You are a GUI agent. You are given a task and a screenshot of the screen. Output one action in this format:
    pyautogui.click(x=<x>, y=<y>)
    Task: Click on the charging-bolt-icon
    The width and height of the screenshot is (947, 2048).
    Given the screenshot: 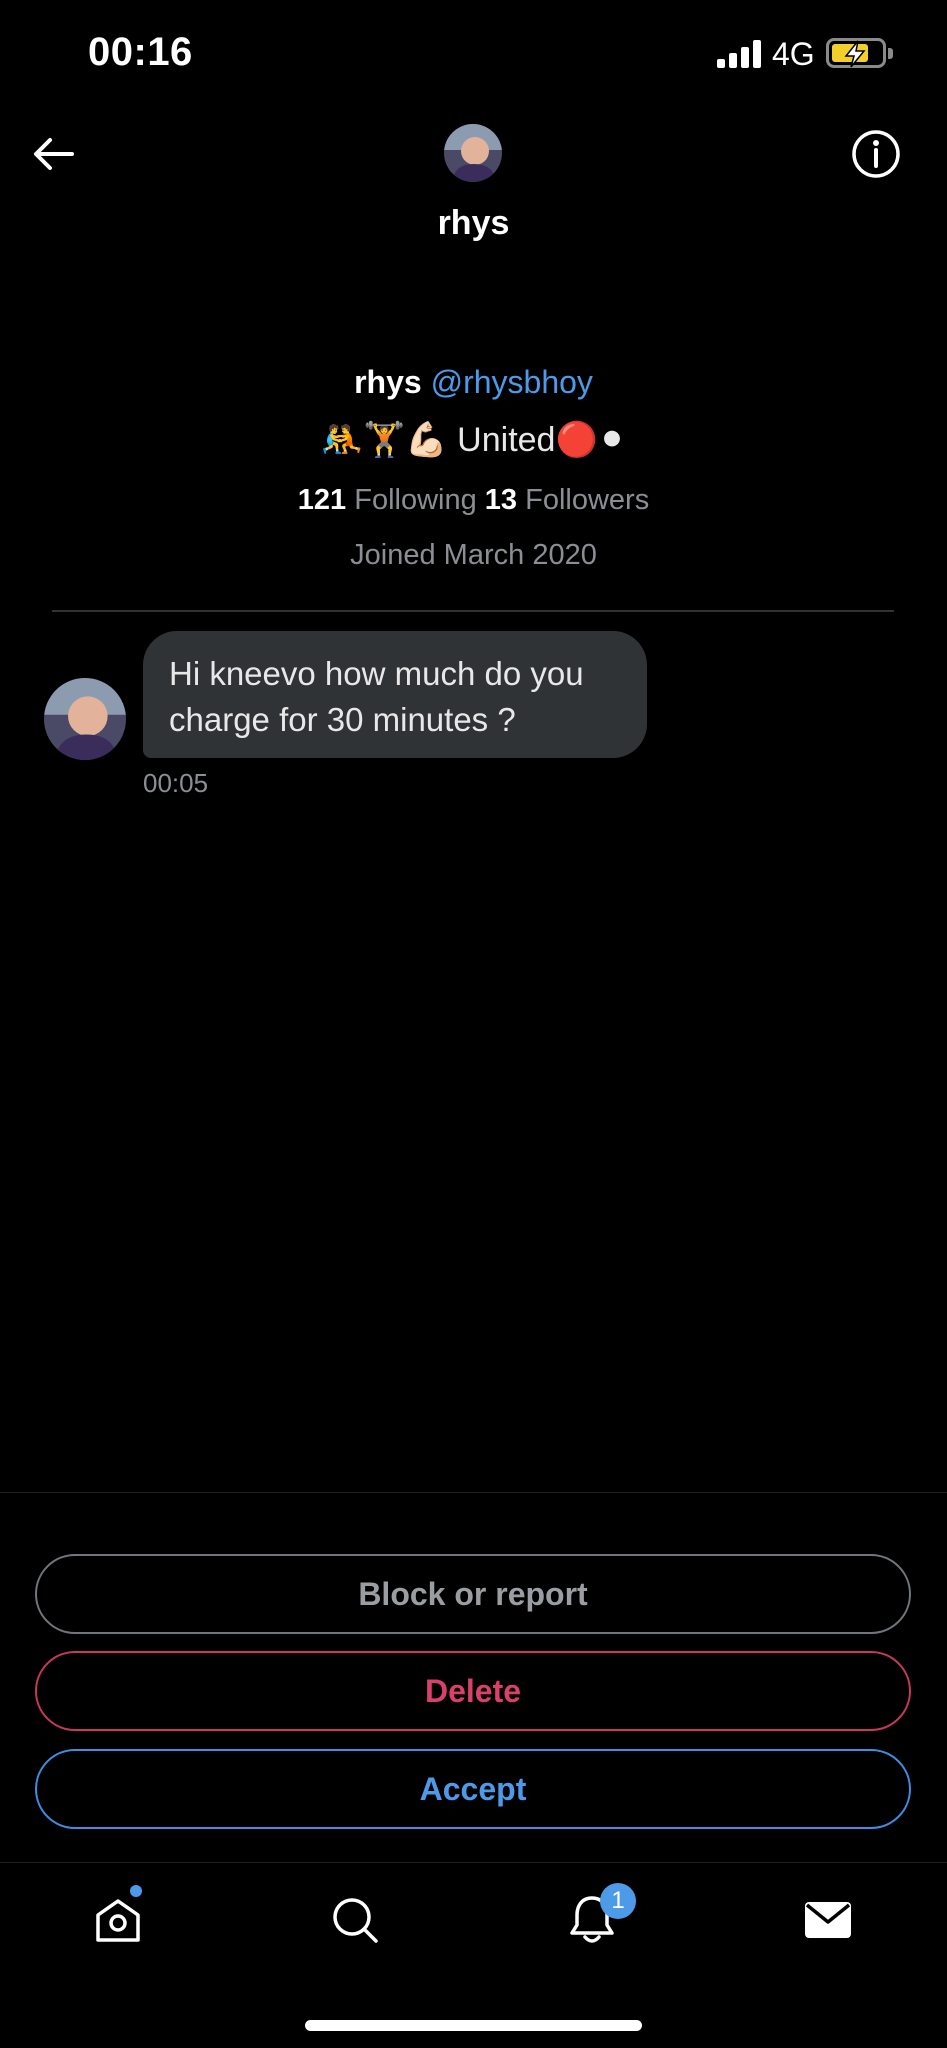 What is the action you would take?
    pyautogui.click(x=855, y=54)
    